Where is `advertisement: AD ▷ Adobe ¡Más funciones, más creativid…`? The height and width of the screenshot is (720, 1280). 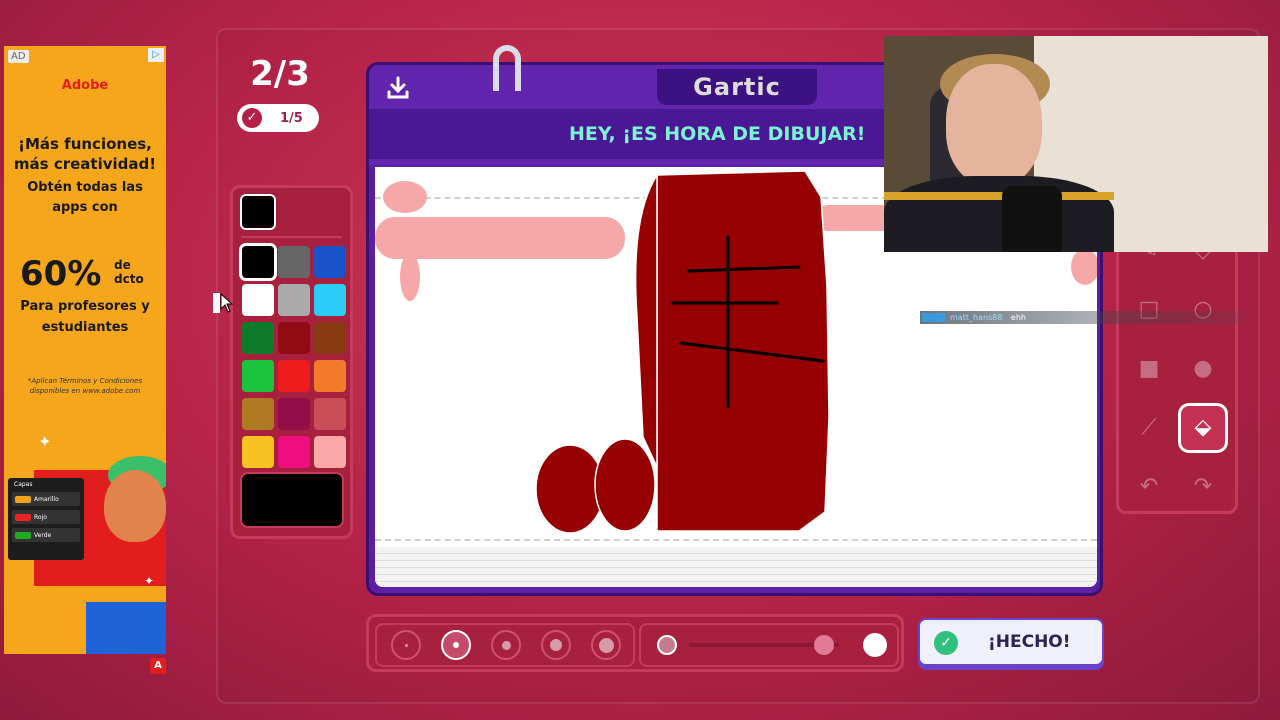
advertisement: AD ▷ Adobe ¡Más funciones, más creativid… is located at coordinates (85, 350).